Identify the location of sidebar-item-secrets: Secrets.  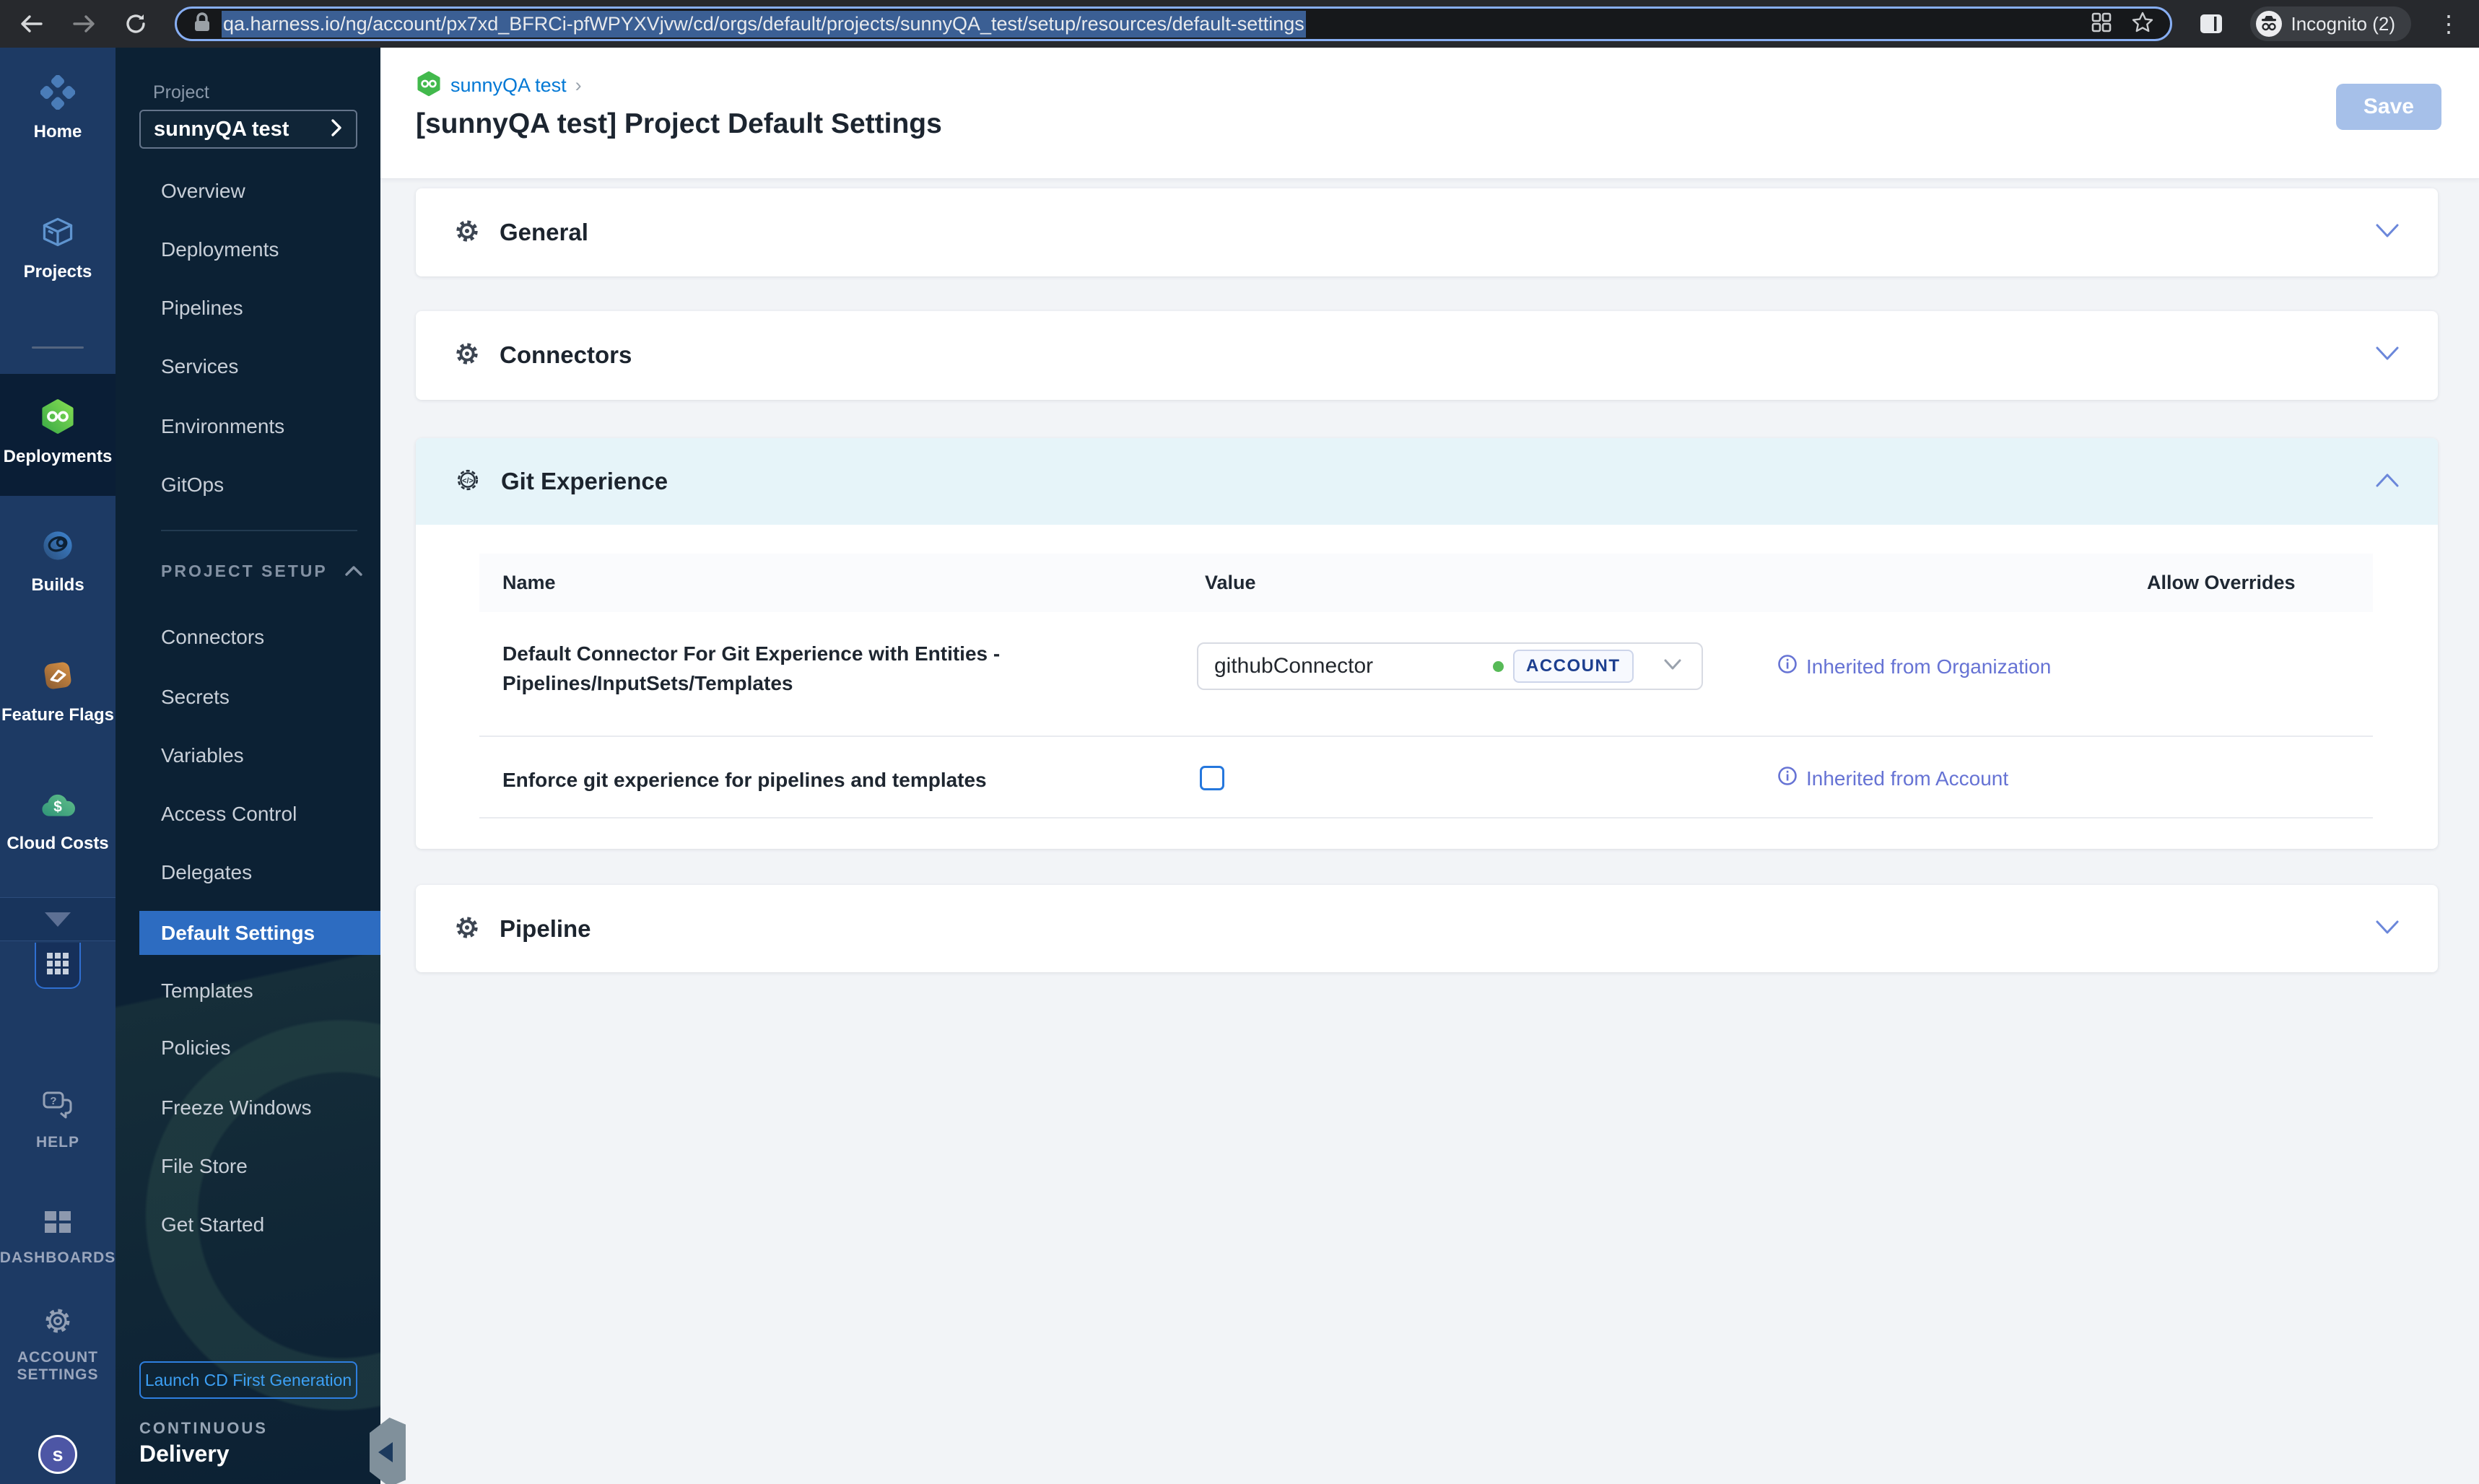
(248, 697).